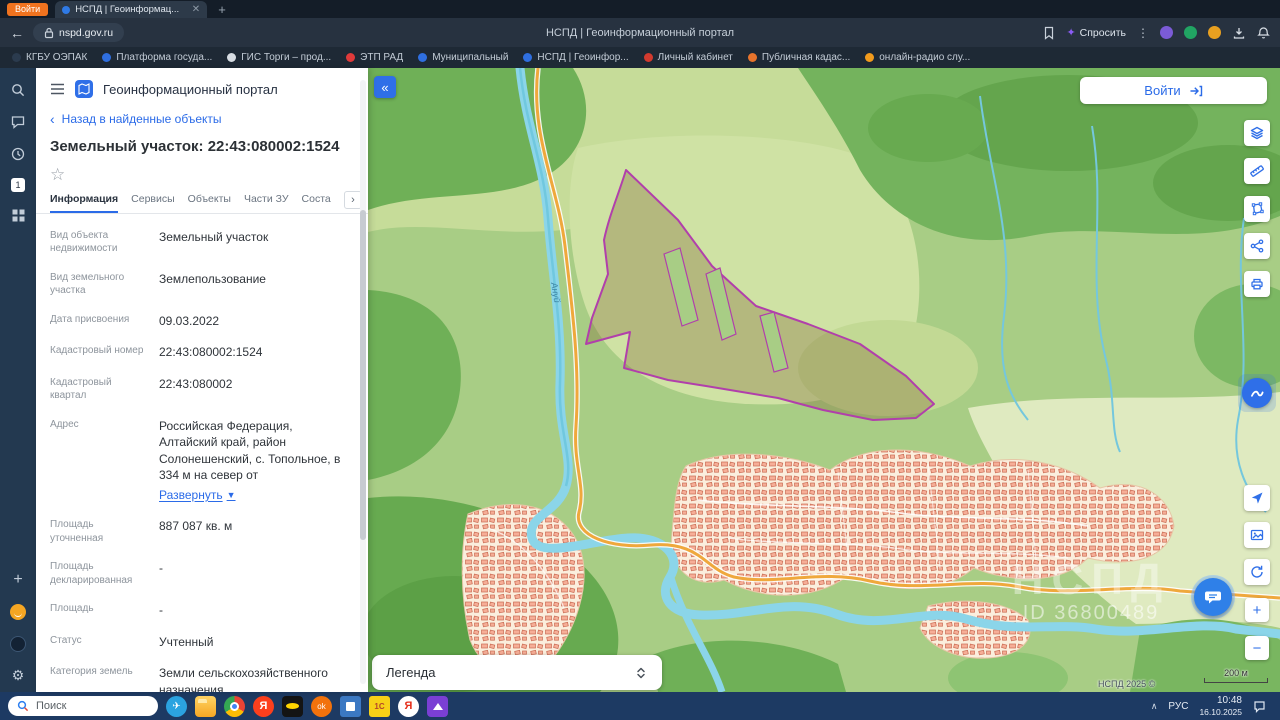  What do you see at coordinates (57, 174) in the screenshot?
I see `favorite-star-icon: ☆` at bounding box center [57, 174].